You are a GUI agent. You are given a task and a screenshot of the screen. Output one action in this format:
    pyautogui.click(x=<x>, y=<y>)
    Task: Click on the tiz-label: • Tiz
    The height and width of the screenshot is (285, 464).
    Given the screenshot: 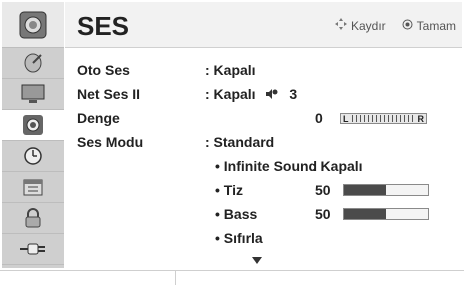 What is the action you would take?
    pyautogui.click(x=229, y=190)
    